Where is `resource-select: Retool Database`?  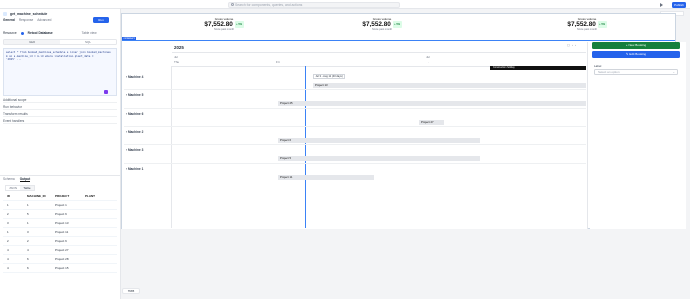
resource-select: Retool Database is located at coordinates (53, 33).